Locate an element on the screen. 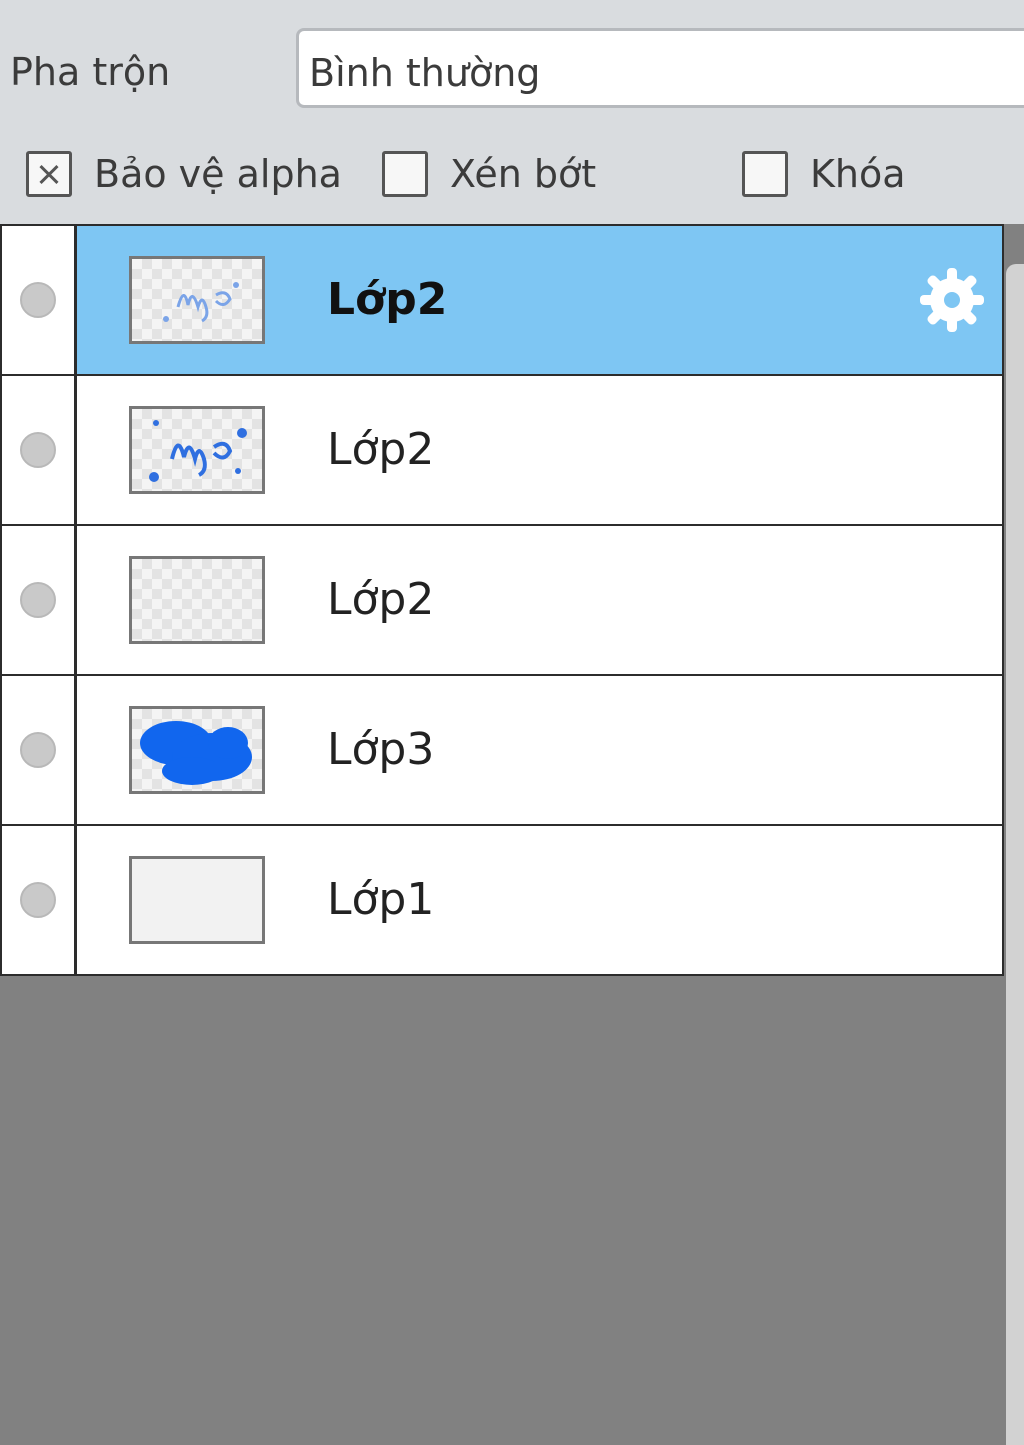 Image resolution: width=1024 pixels, height=1445 pixels. layer-row: Lớp1 is located at coordinates (502, 901).